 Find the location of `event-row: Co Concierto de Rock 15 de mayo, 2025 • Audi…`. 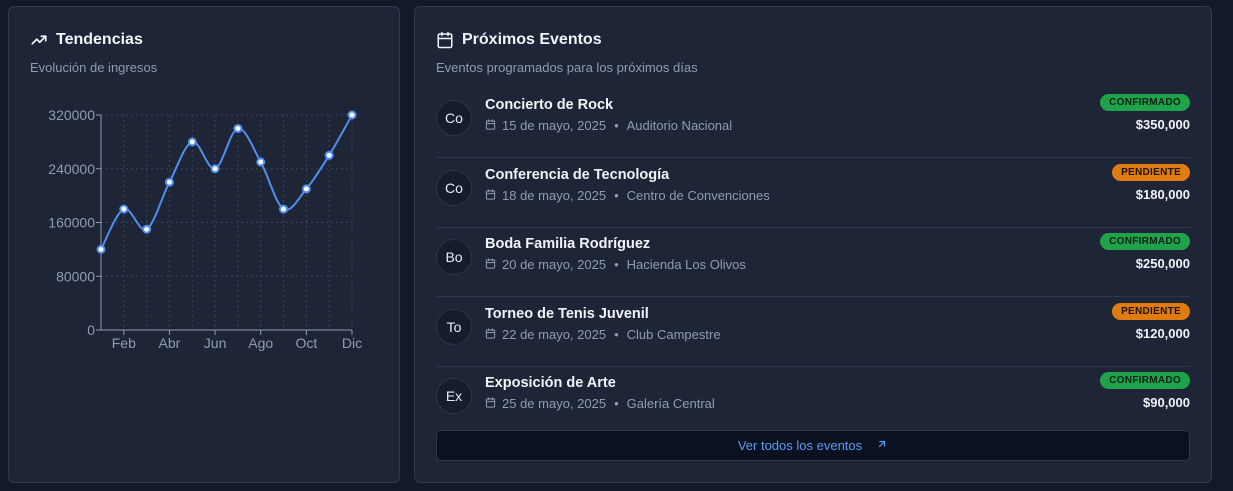

event-row: Co Concierto de Rock 15 de mayo, 2025 • Audi… is located at coordinates (813, 123).